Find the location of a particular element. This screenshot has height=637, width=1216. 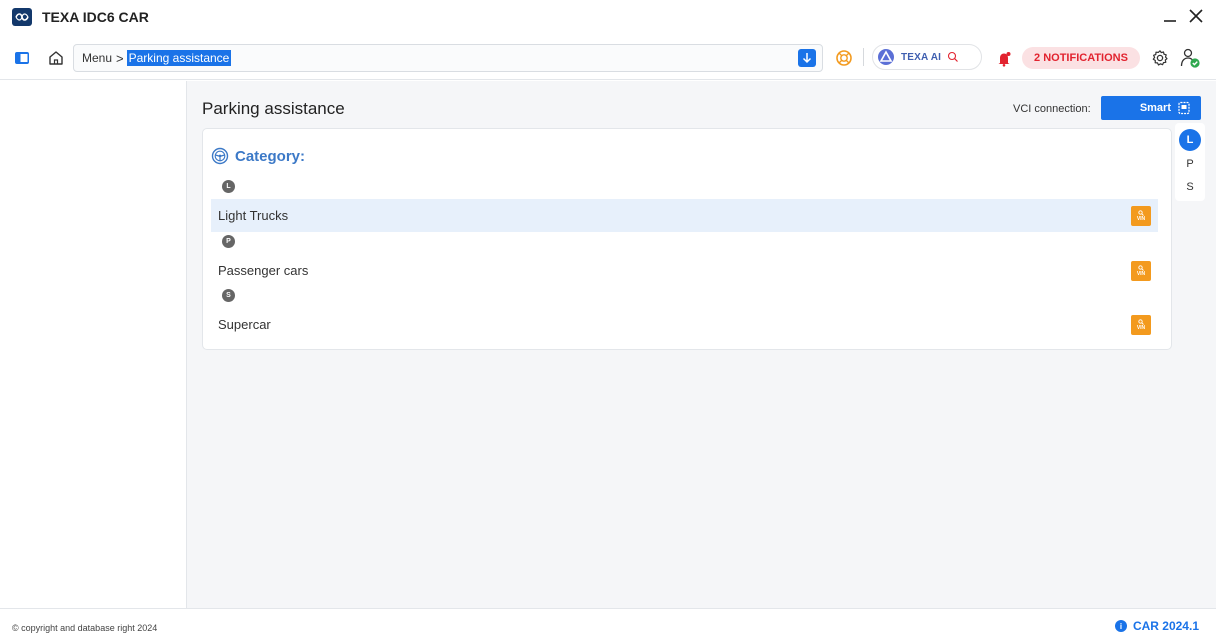

page-title: Parking assistance is located at coordinates (273, 108).